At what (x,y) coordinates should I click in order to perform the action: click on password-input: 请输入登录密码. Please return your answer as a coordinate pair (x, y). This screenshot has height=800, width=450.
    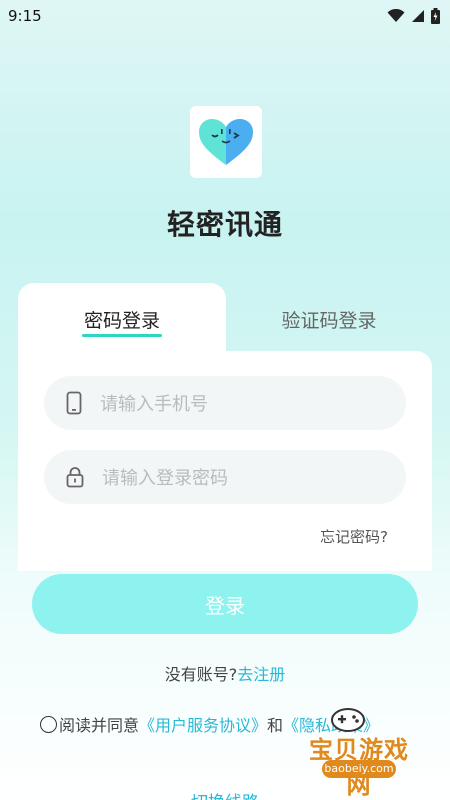
    Looking at the image, I should click on (225, 477).